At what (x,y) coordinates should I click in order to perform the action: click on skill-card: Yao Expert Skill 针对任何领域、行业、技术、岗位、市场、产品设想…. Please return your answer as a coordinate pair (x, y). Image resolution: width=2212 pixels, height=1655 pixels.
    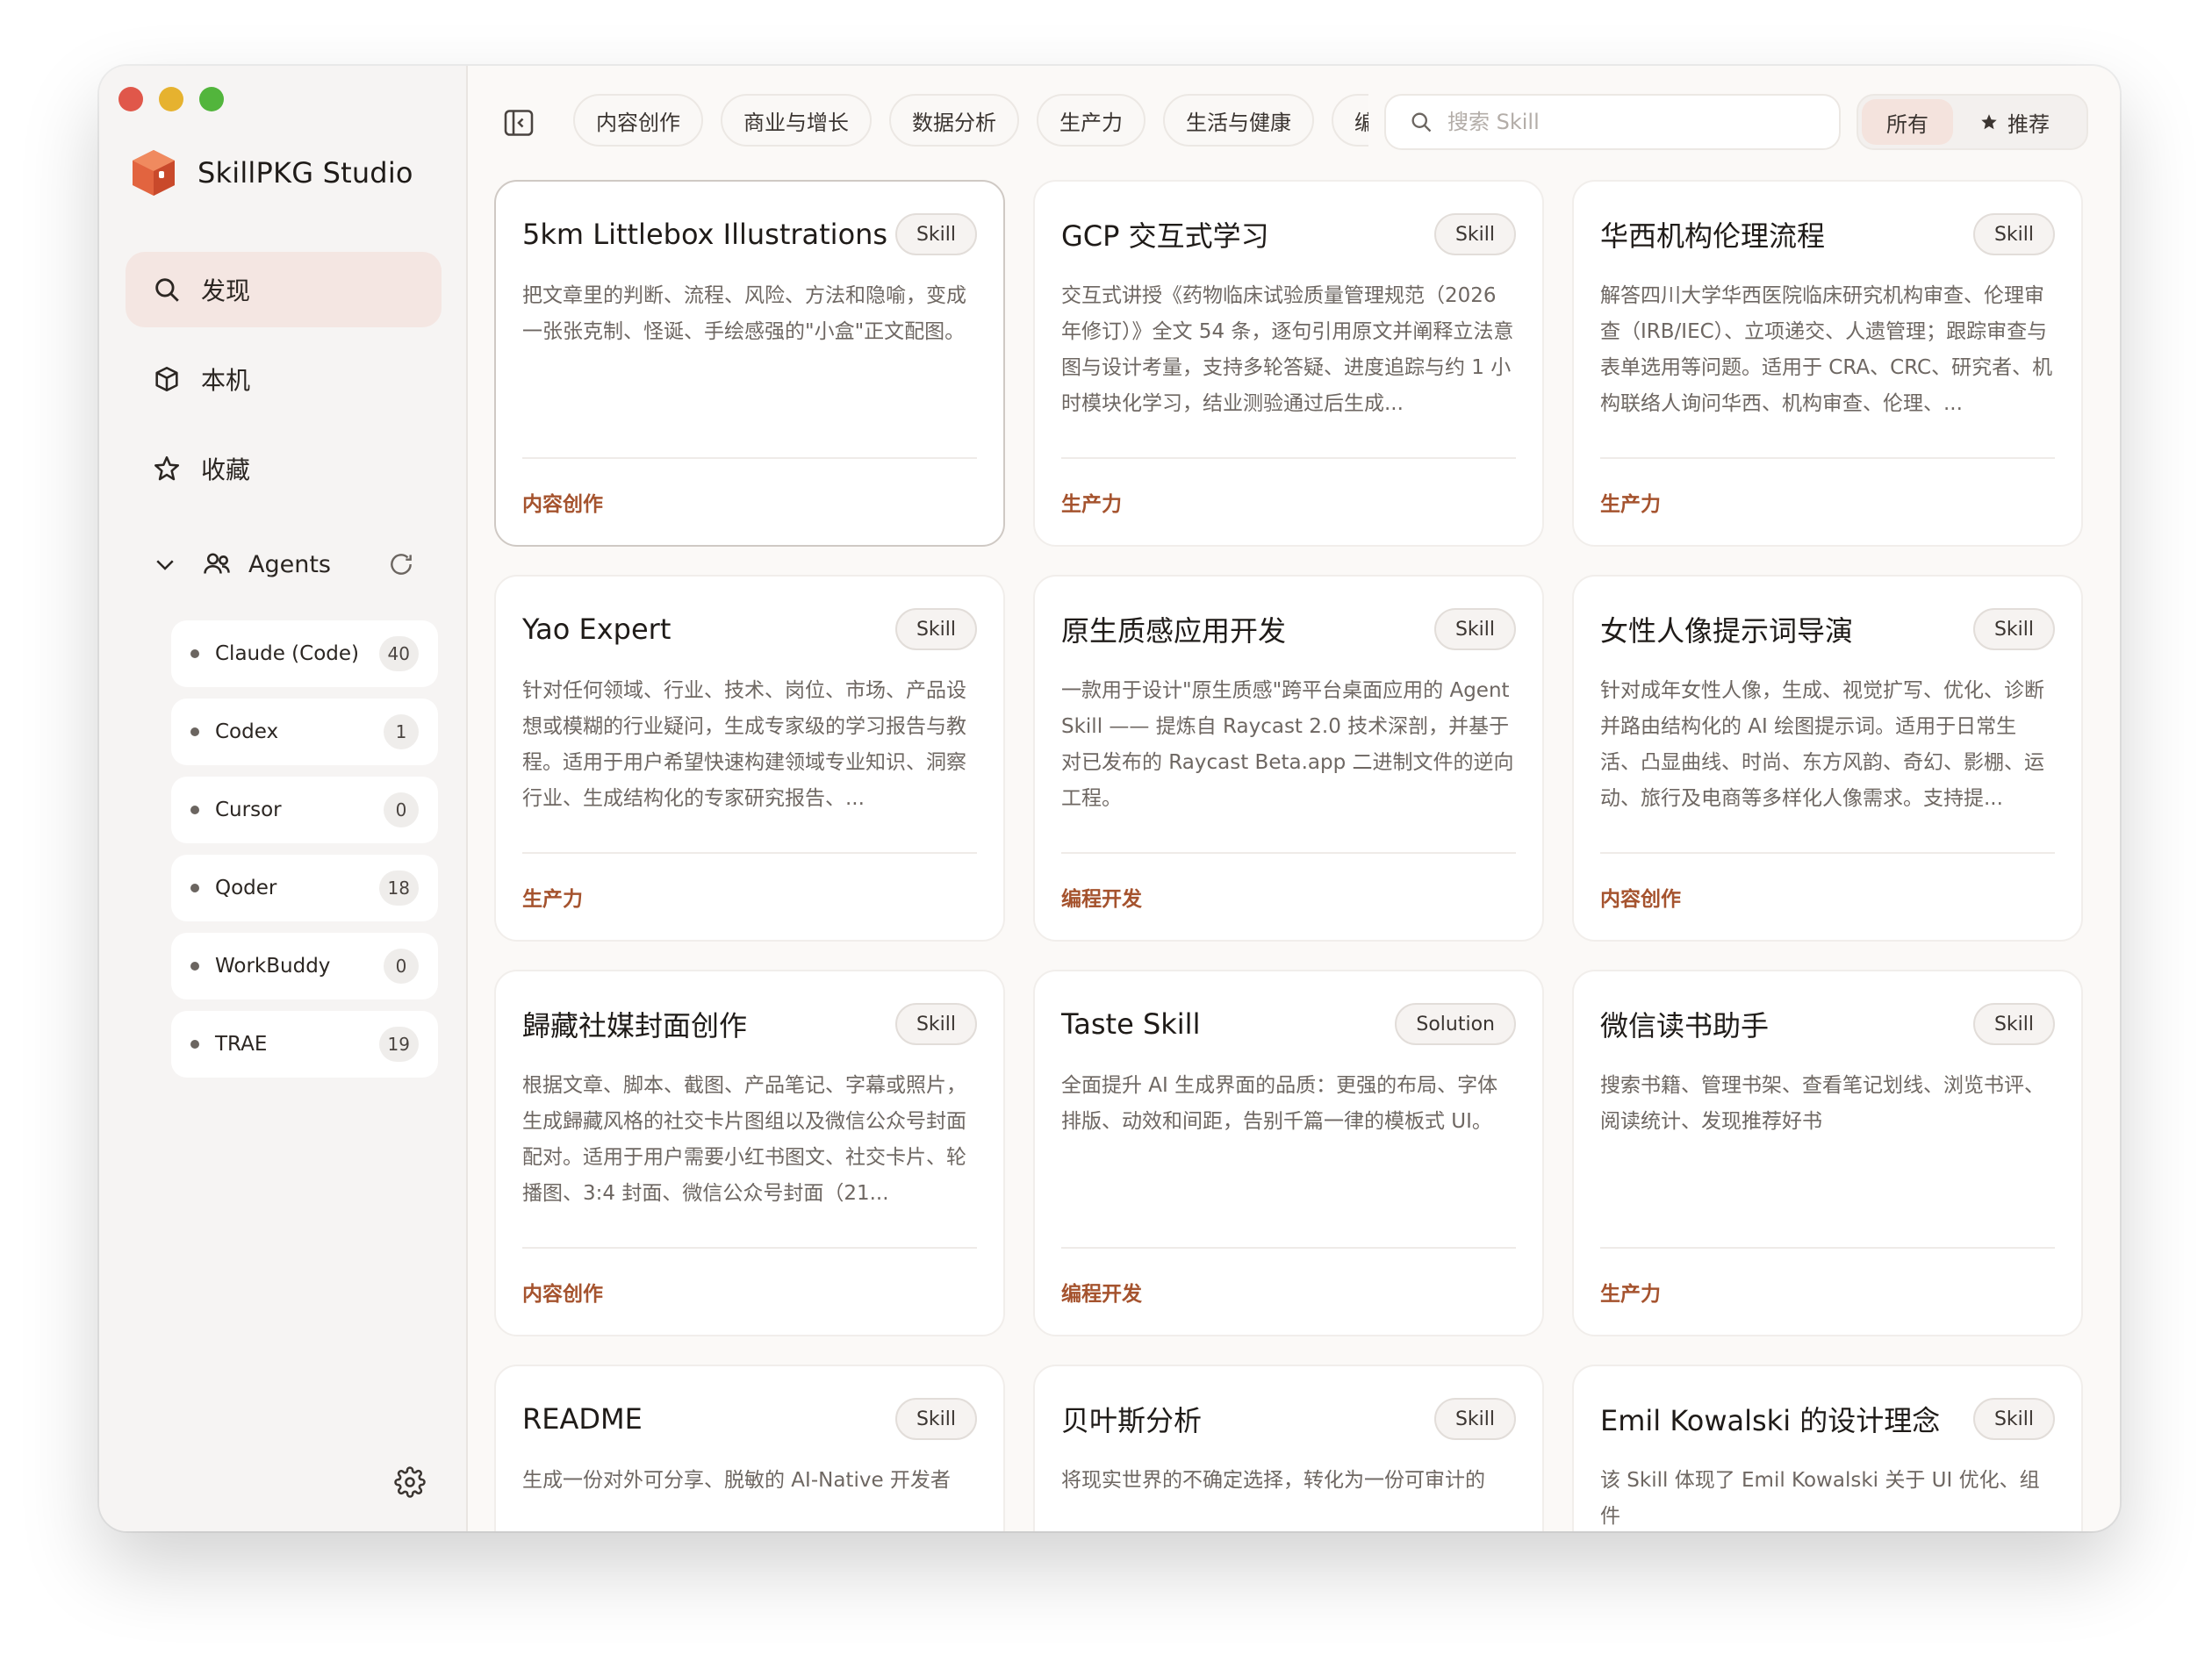
    Looking at the image, I should click on (749, 758).